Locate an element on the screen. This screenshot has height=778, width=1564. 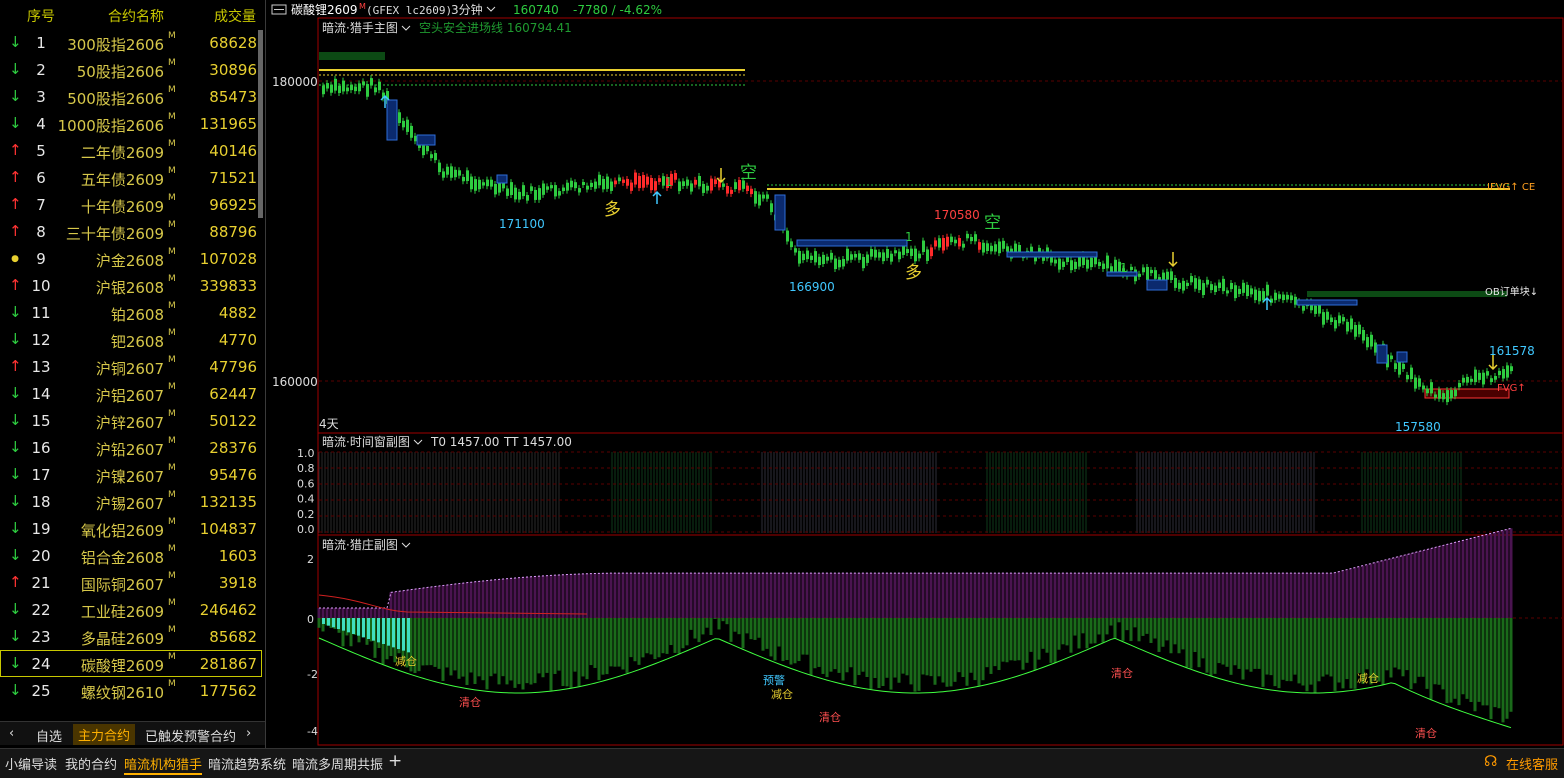
header-name: 合约名称 is located at coordinates (136, 16).